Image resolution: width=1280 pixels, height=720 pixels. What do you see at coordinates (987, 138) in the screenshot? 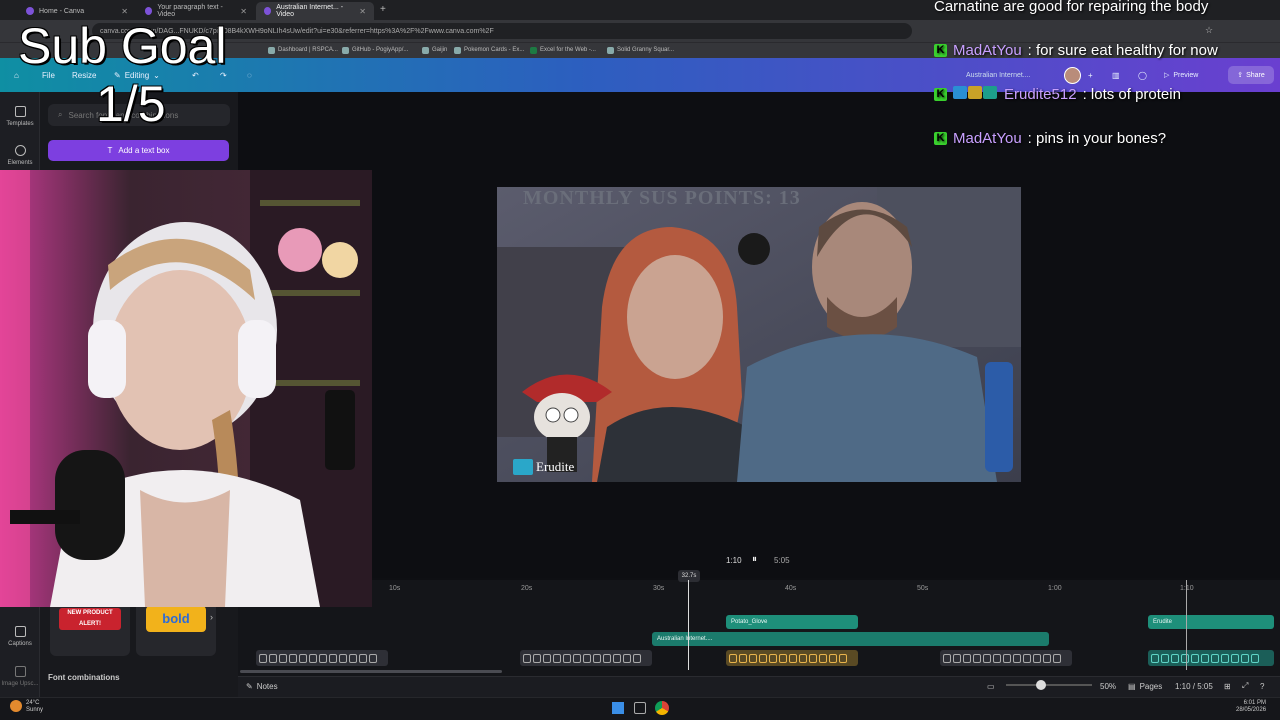
I see `chat-username: MadAtYou` at bounding box center [987, 138].